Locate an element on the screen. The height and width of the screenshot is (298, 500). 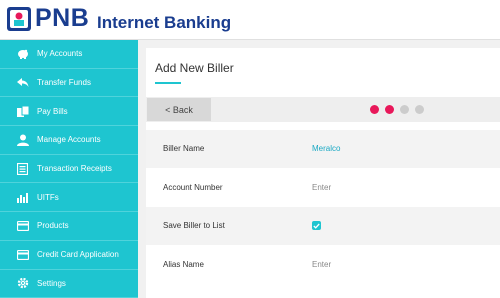
sidebar-item-products: Products is located at coordinates (69, 226).